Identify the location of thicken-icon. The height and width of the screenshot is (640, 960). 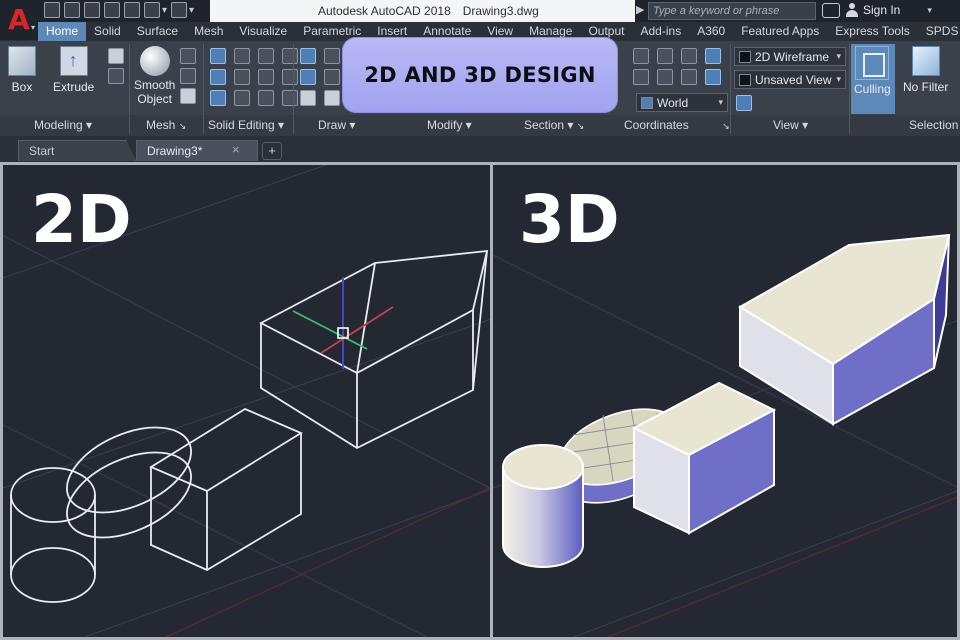
(242, 98).